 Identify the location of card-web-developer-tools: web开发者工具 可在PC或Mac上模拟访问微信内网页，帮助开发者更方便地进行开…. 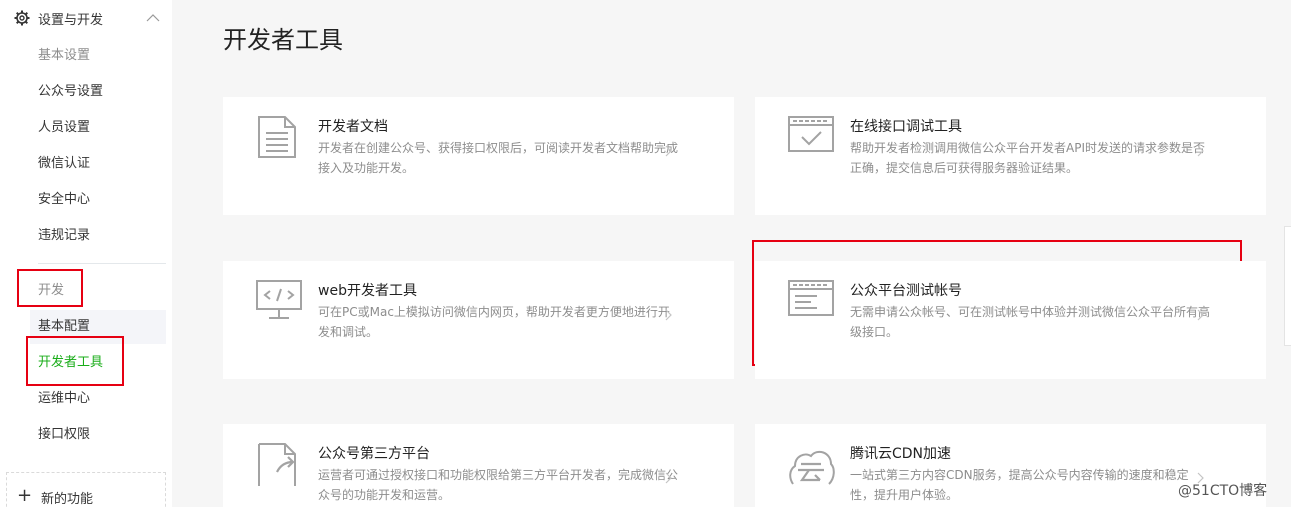
(478, 320).